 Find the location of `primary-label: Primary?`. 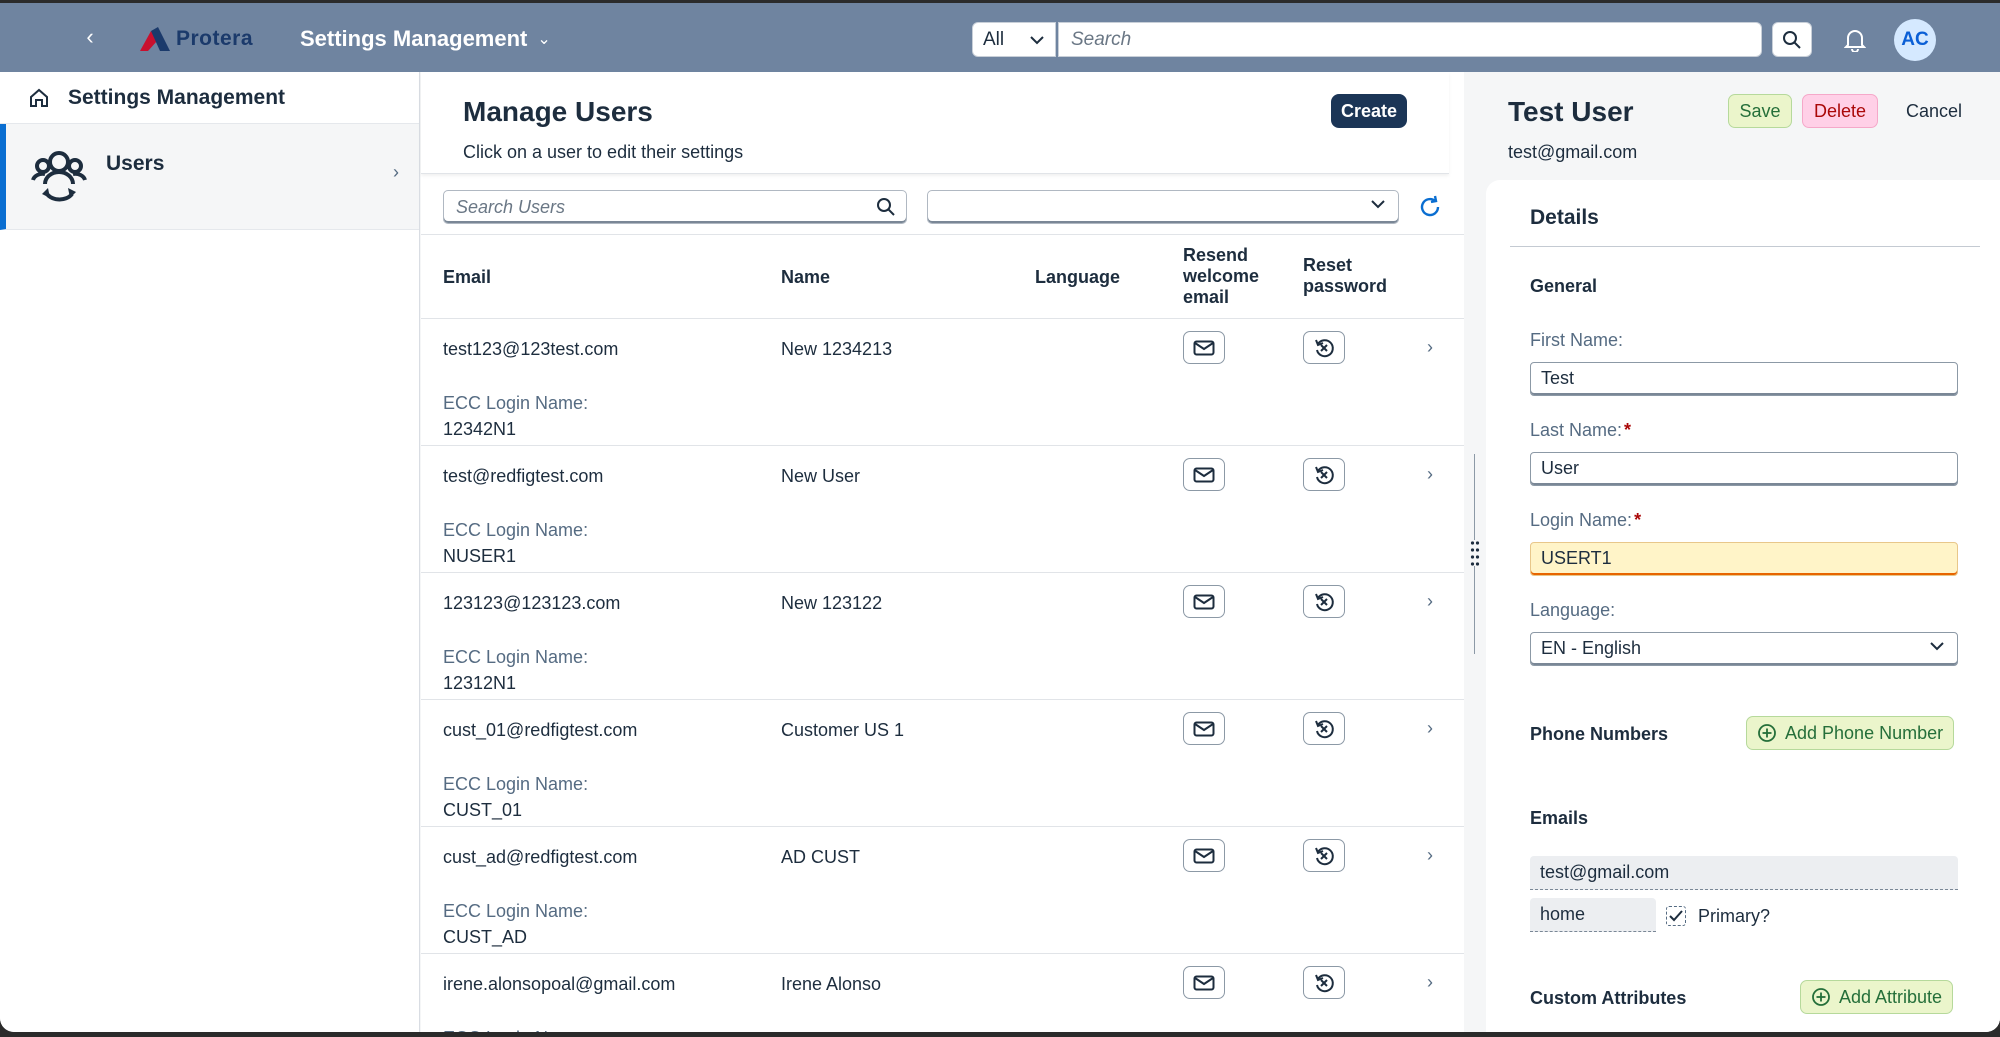

primary-label: Primary? is located at coordinates (1734, 916).